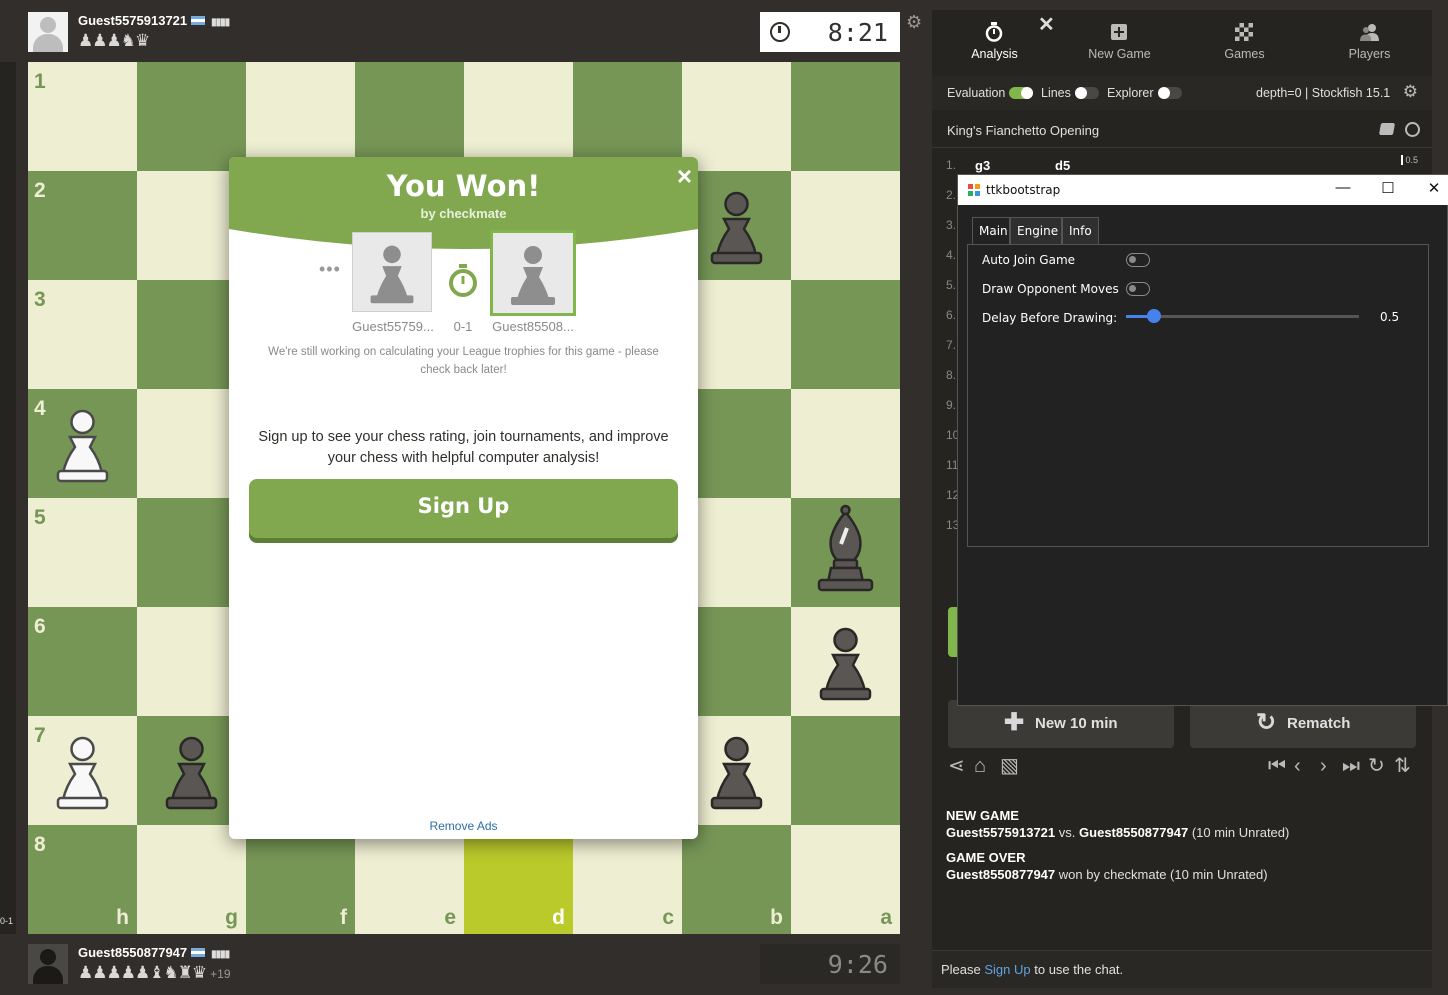 The width and height of the screenshot is (1448, 995). I want to click on last-move-icon: ⏭, so click(1351, 766).